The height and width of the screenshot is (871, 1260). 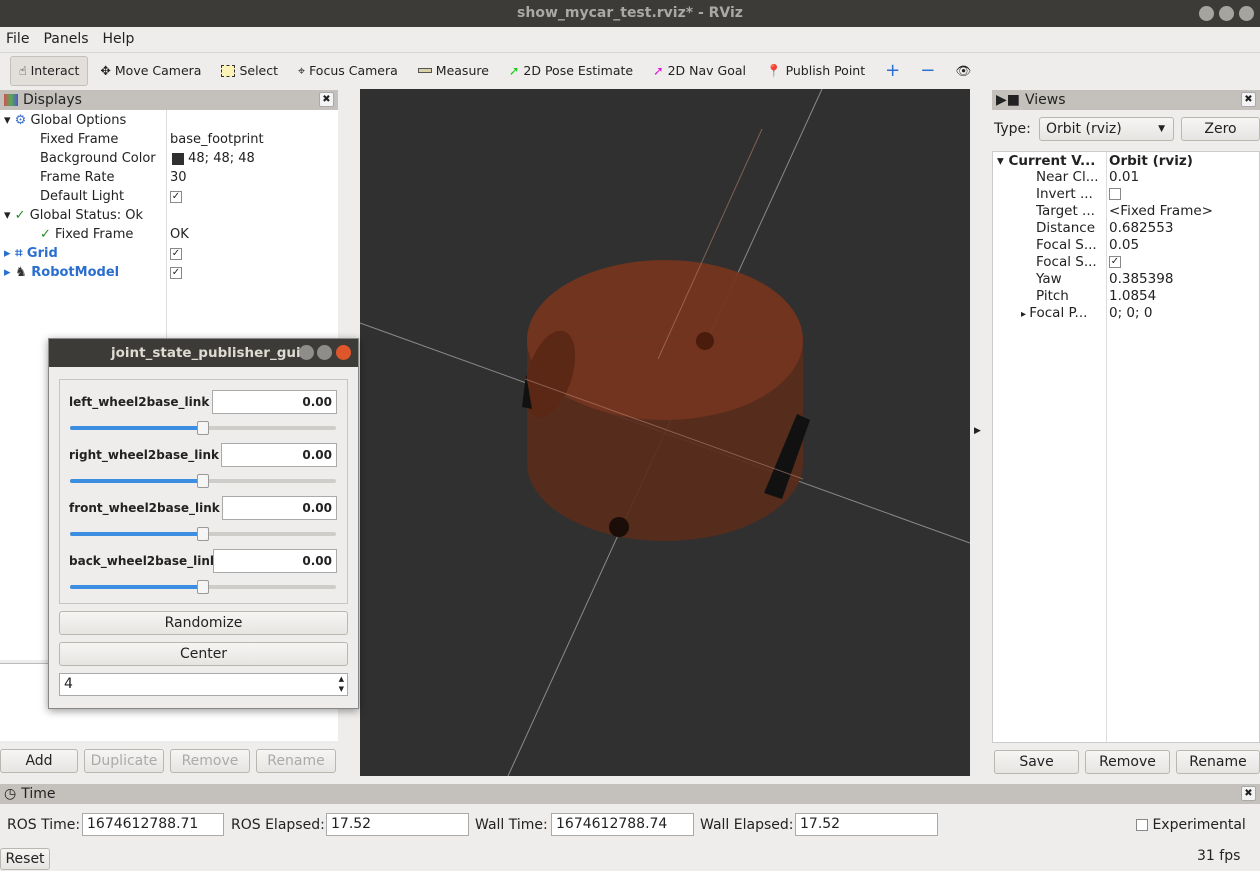 I want to click on item-label: Fixed Frame, so click(x=94, y=234).